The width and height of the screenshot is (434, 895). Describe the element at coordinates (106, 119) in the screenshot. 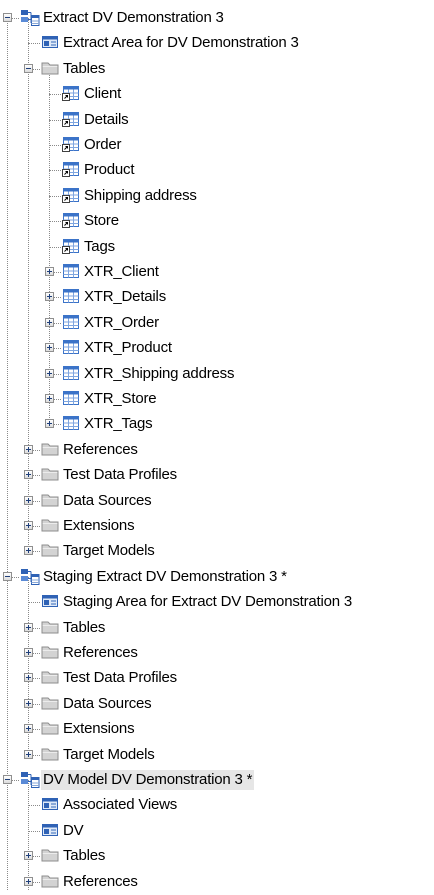

I see `tree-node-label: Details` at that location.